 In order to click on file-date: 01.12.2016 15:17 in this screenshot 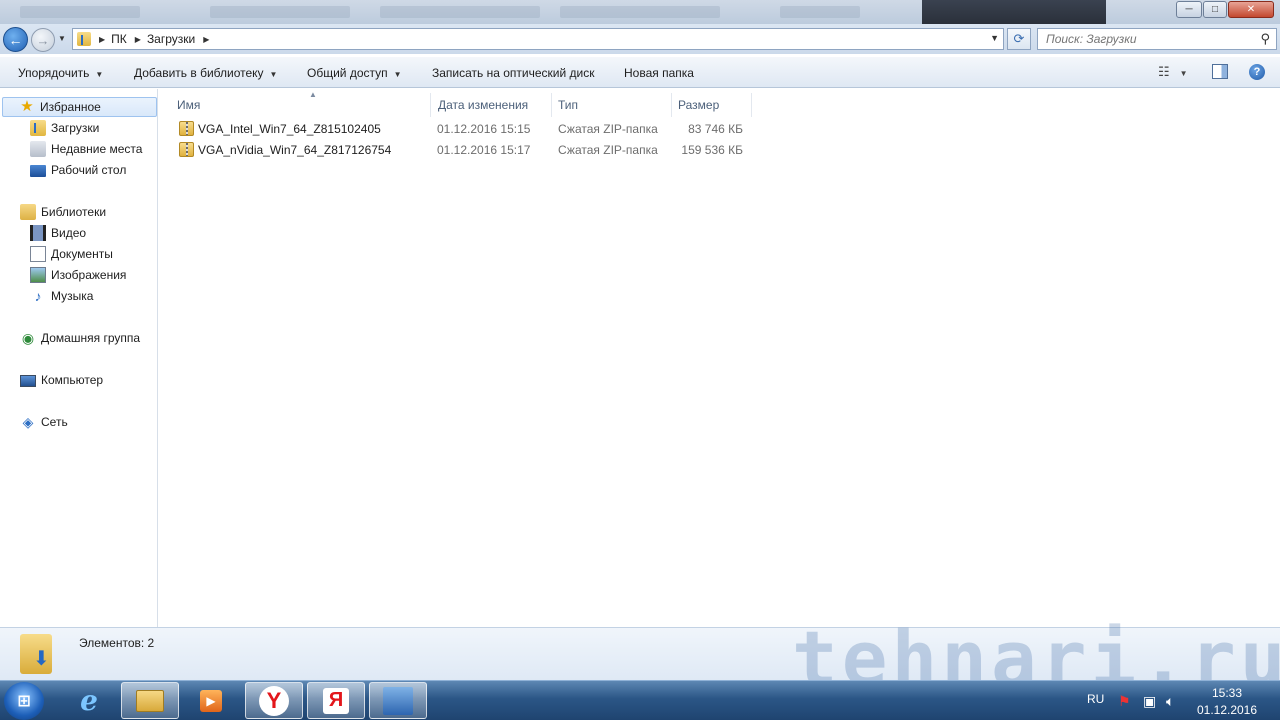, I will do `click(484, 150)`.